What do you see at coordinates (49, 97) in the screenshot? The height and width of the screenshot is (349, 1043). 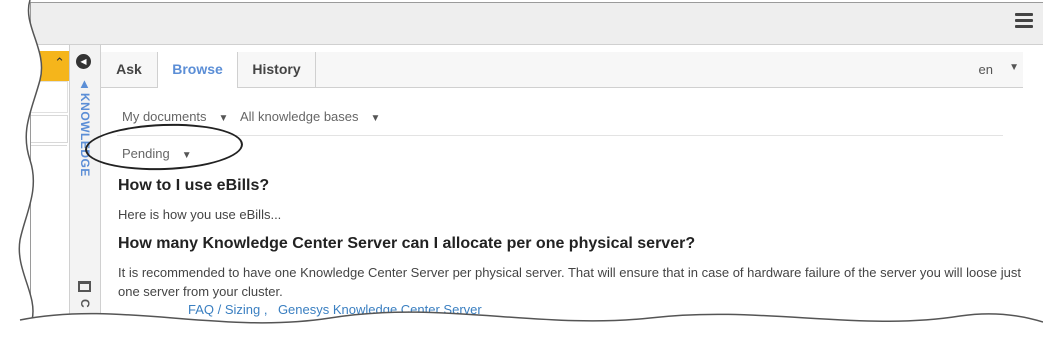 I see `left-panel-field` at bounding box center [49, 97].